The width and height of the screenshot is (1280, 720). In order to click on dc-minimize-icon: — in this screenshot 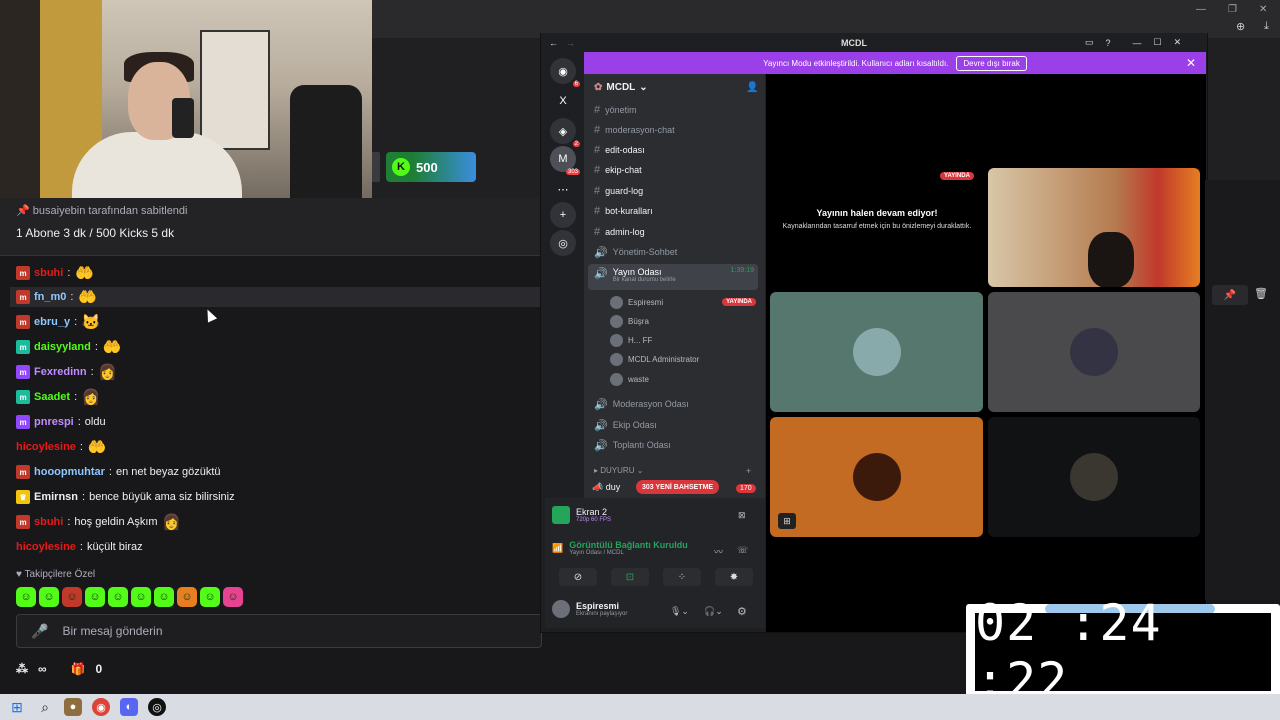, I will do `click(1137, 43)`.